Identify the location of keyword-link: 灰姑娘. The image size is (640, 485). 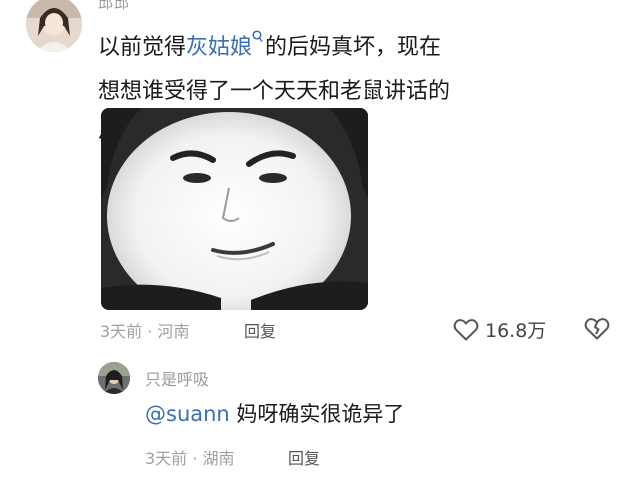
(219, 47).